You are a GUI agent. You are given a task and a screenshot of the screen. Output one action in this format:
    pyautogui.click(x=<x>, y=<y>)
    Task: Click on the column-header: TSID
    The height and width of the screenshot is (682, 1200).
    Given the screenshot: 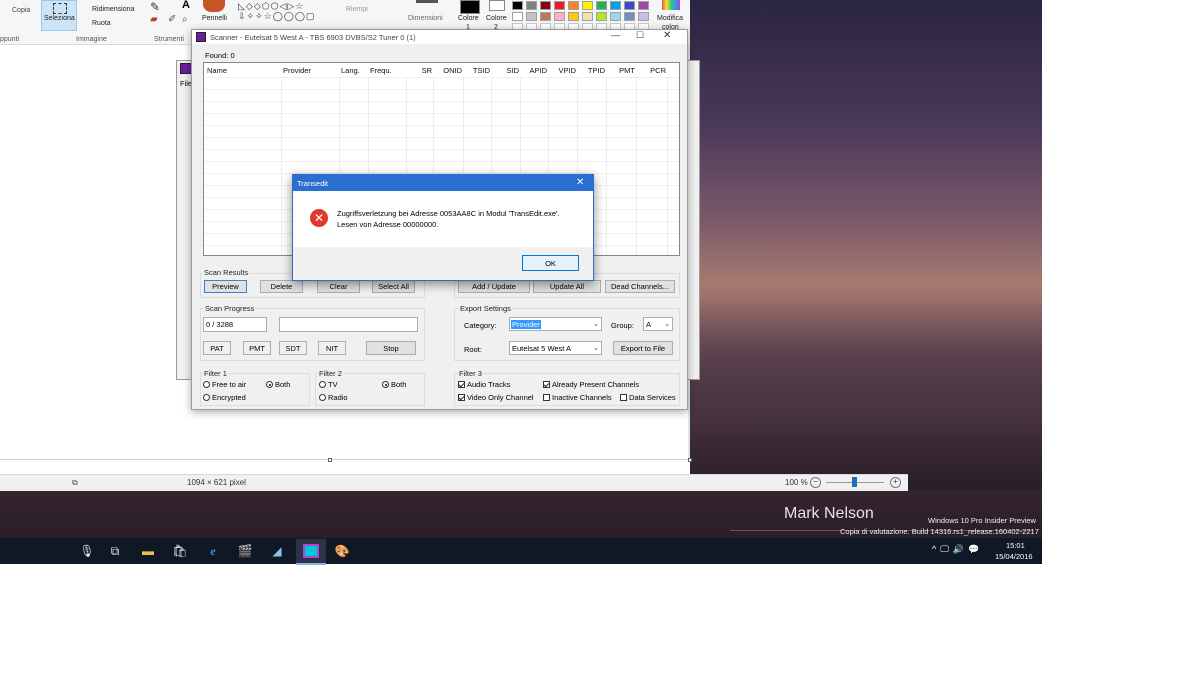 What is the action you would take?
    pyautogui.click(x=477, y=70)
    